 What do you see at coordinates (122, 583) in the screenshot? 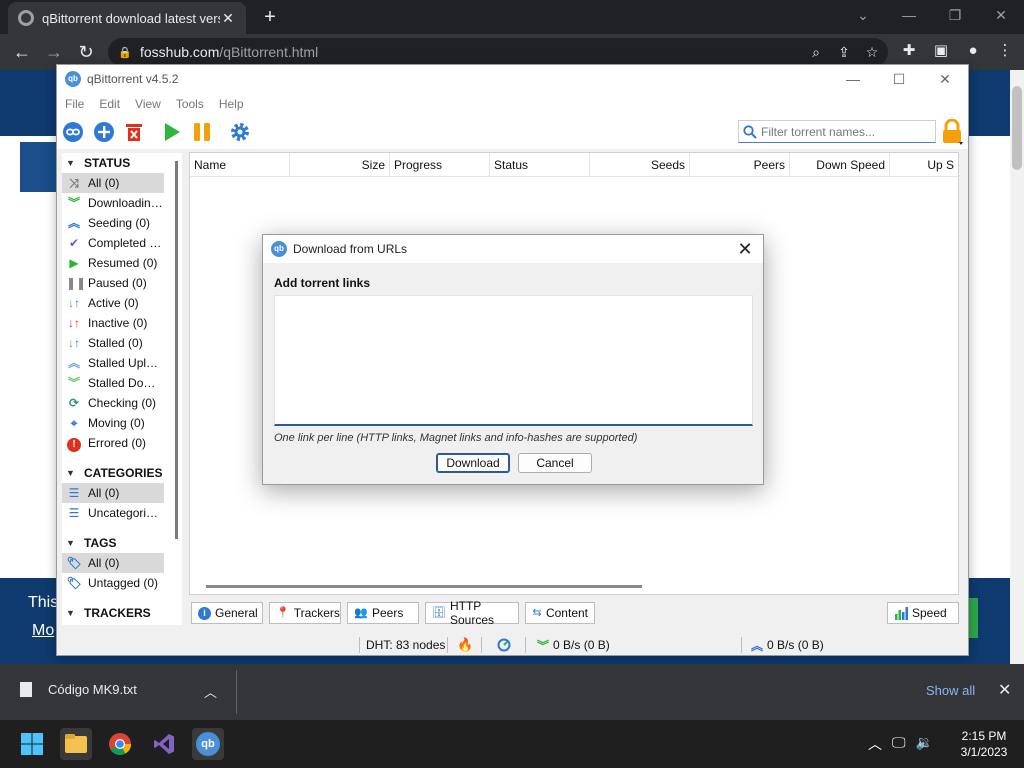
I see `sidebar-item-untagged: 🏷 Untagged (0)` at bounding box center [122, 583].